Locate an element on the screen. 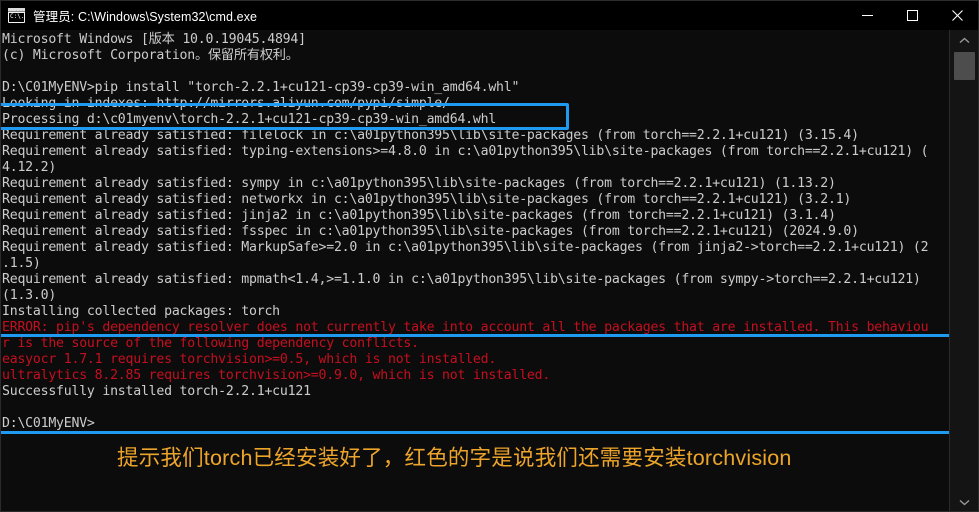 Image resolution: width=979 pixels, height=512 pixels. console-line: D:\C01MyENV> is located at coordinates (48, 423).